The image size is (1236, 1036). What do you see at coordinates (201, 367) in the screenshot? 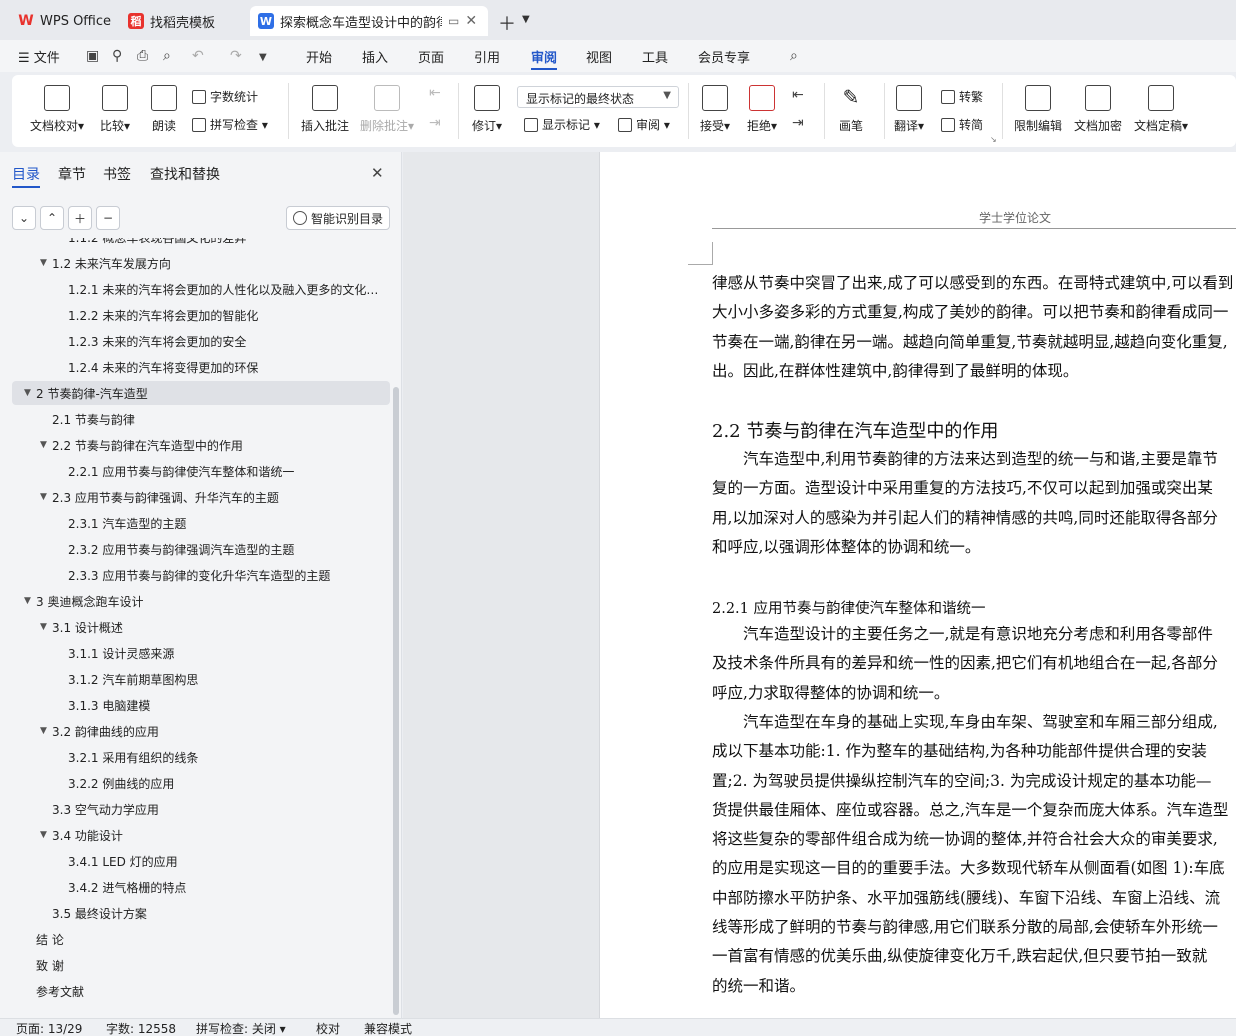
I see `toc-item: 1.2.4 未来的汽车将变得更加的环保` at bounding box center [201, 367].